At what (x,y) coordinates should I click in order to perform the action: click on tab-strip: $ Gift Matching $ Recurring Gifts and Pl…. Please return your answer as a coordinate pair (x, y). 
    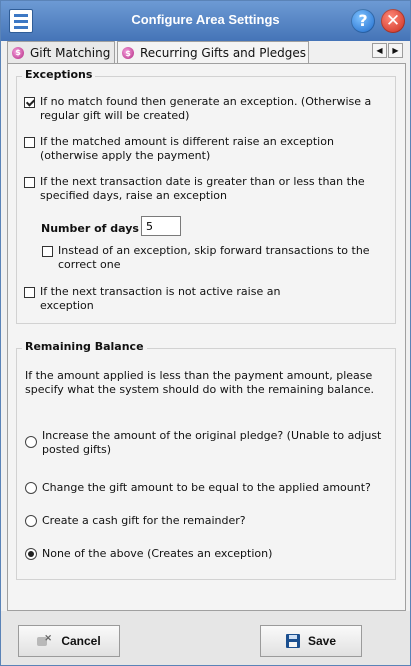
    Looking at the image, I should click on (207, 52).